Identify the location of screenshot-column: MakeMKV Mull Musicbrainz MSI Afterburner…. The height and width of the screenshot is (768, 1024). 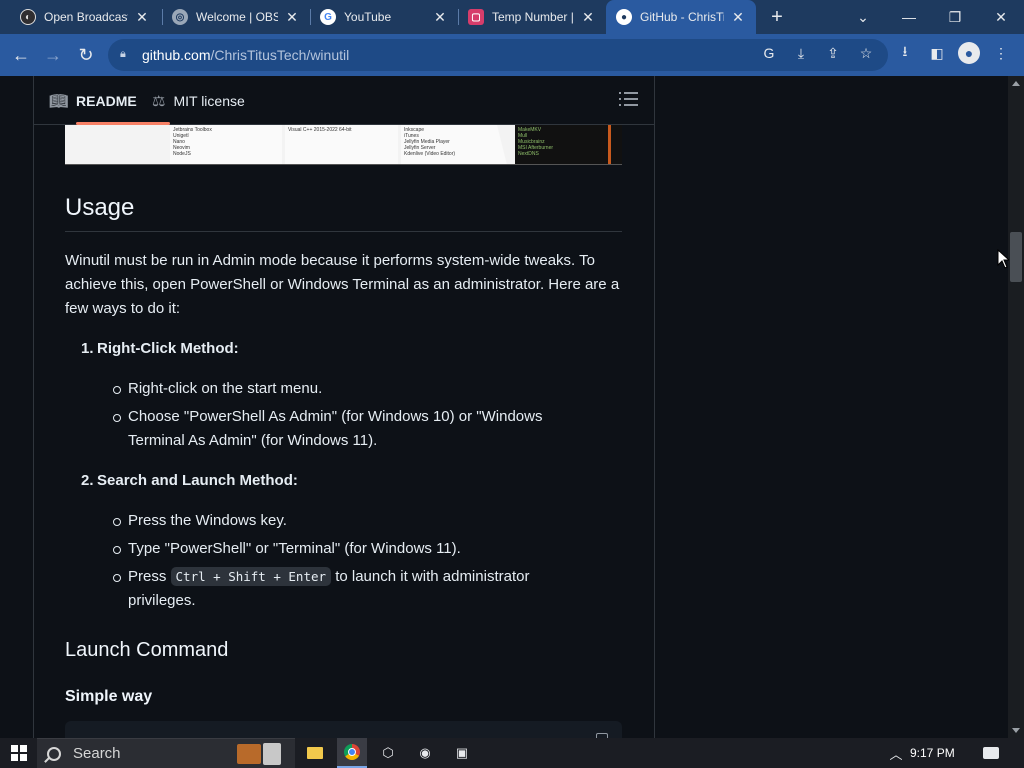
(568, 144).